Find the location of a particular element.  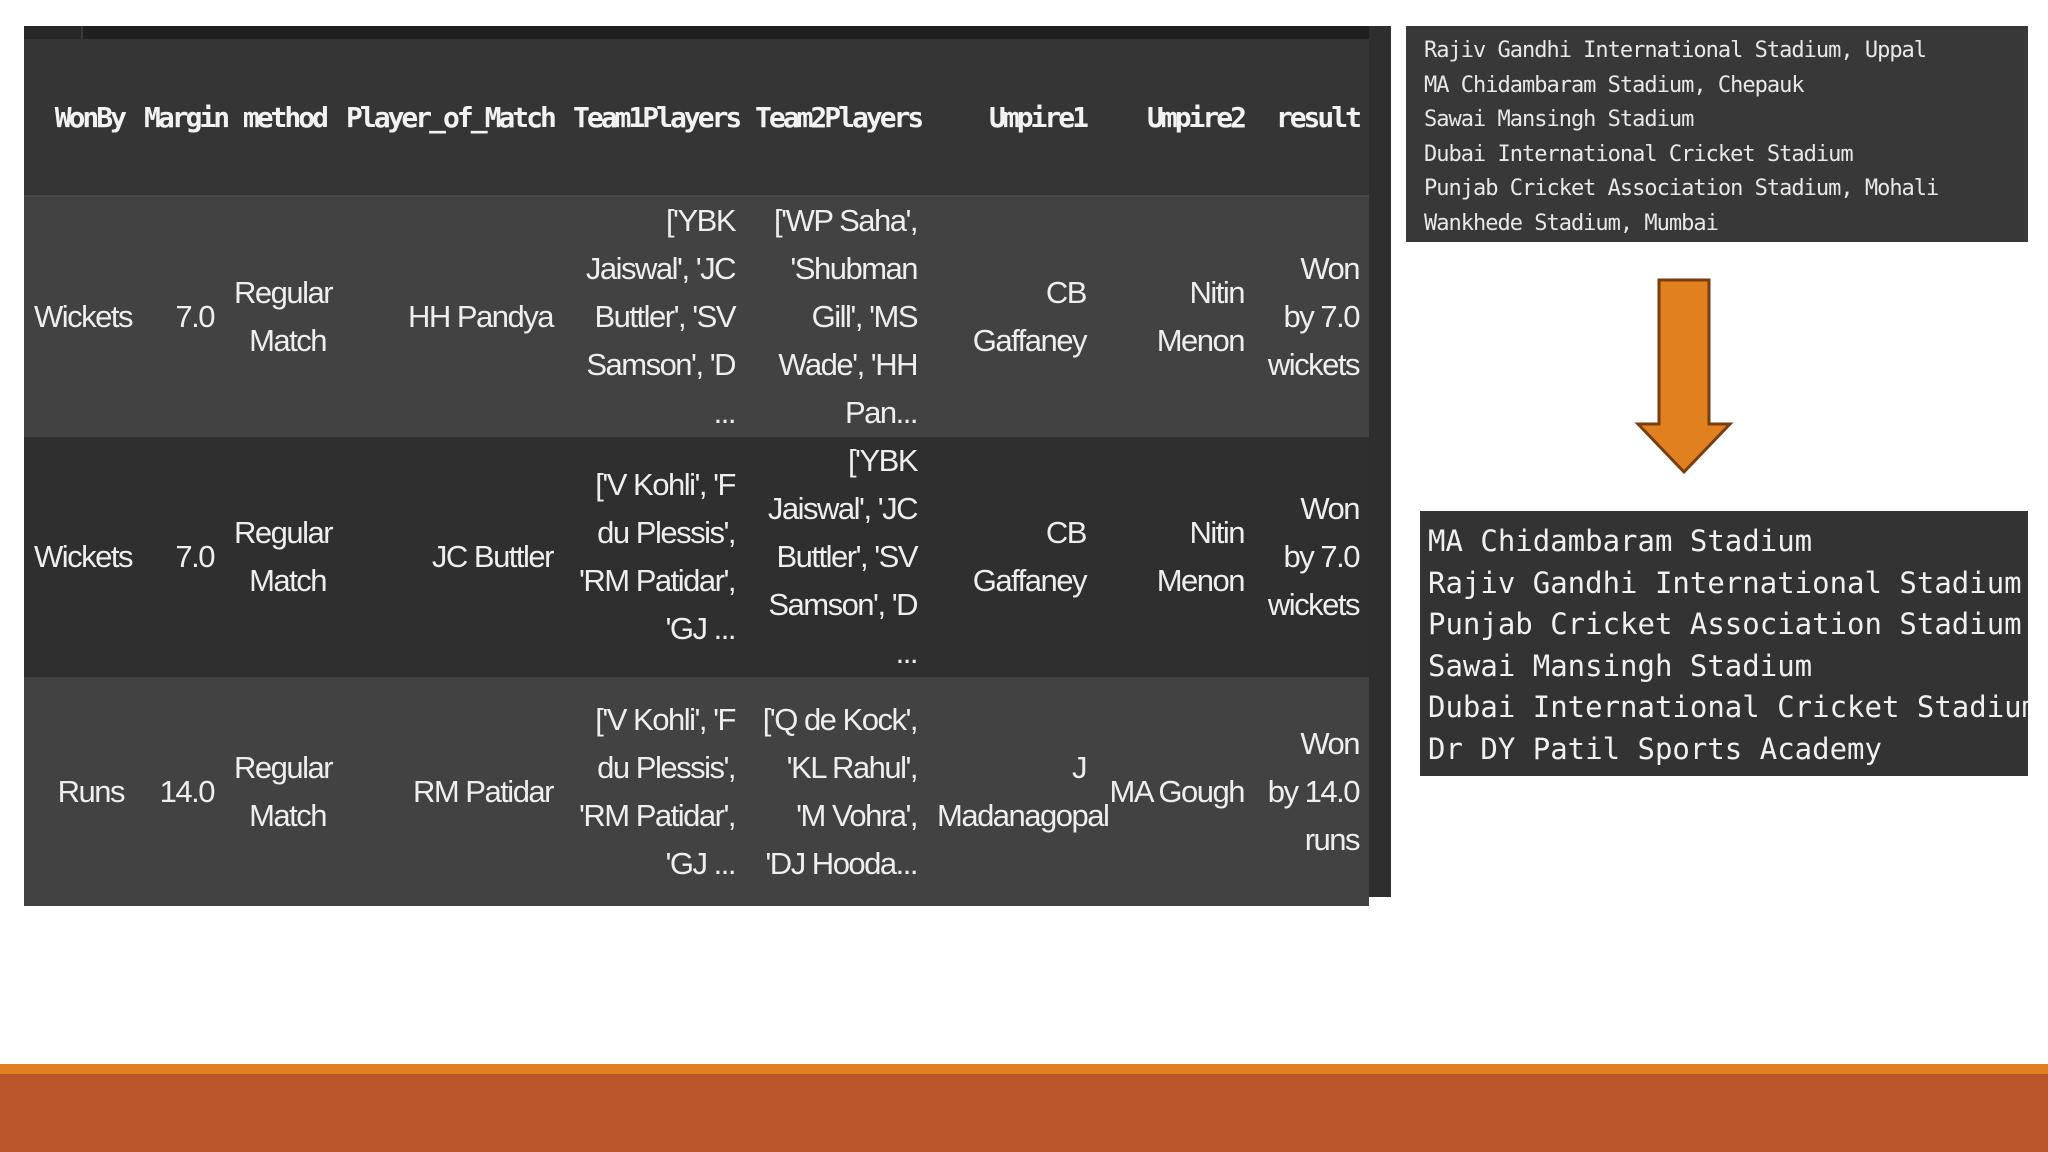

venue-item: Rajiv Gandhi International Stadium is located at coordinates (1725, 582).